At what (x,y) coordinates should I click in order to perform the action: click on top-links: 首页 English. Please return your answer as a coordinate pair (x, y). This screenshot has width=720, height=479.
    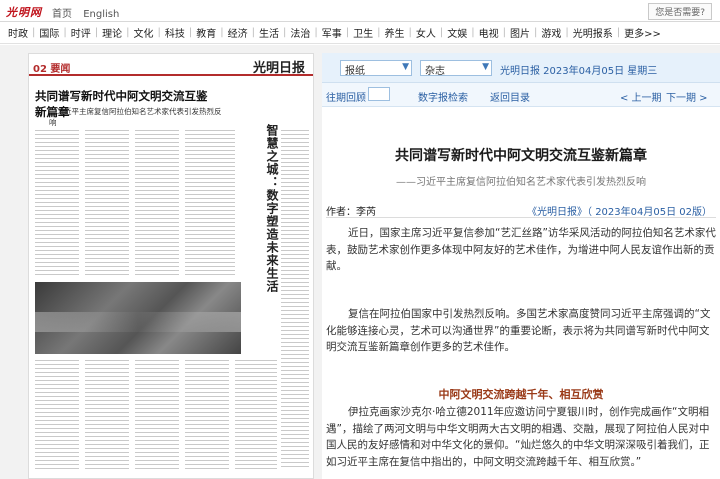
    Looking at the image, I should click on (89, 12).